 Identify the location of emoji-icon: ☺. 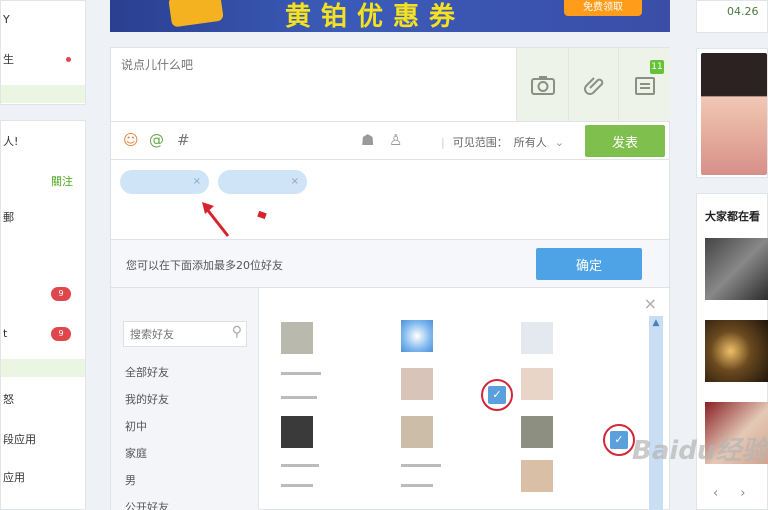
(131, 140).